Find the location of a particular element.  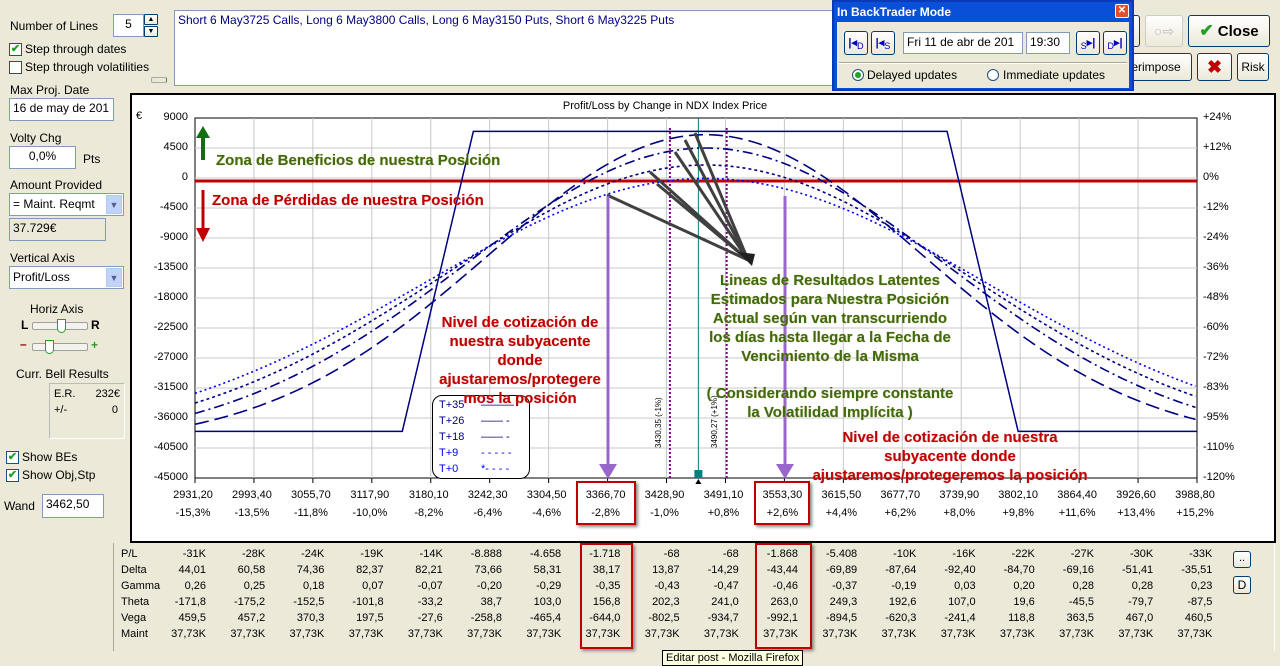

table-cell: -92,40 is located at coordinates (960, 570).